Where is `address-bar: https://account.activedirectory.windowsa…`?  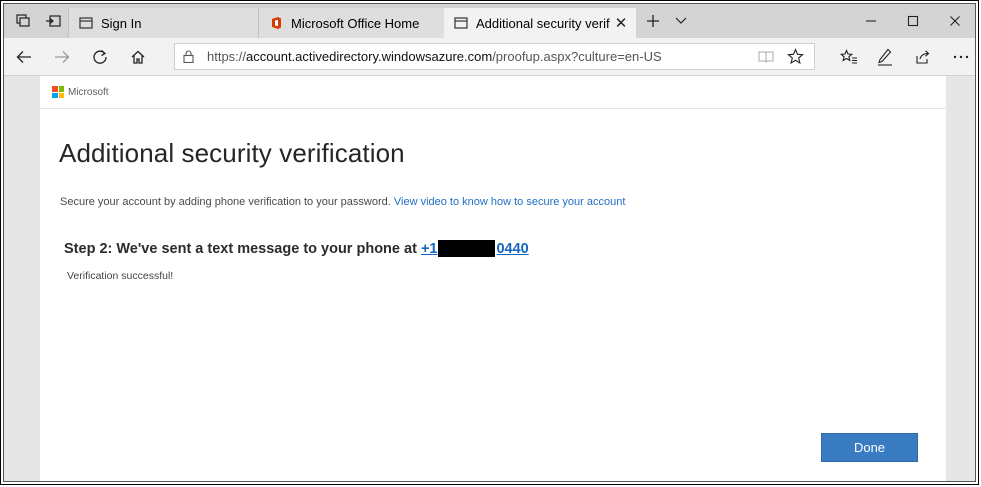 address-bar: https://account.activedirectory.windowsa… is located at coordinates (494, 56).